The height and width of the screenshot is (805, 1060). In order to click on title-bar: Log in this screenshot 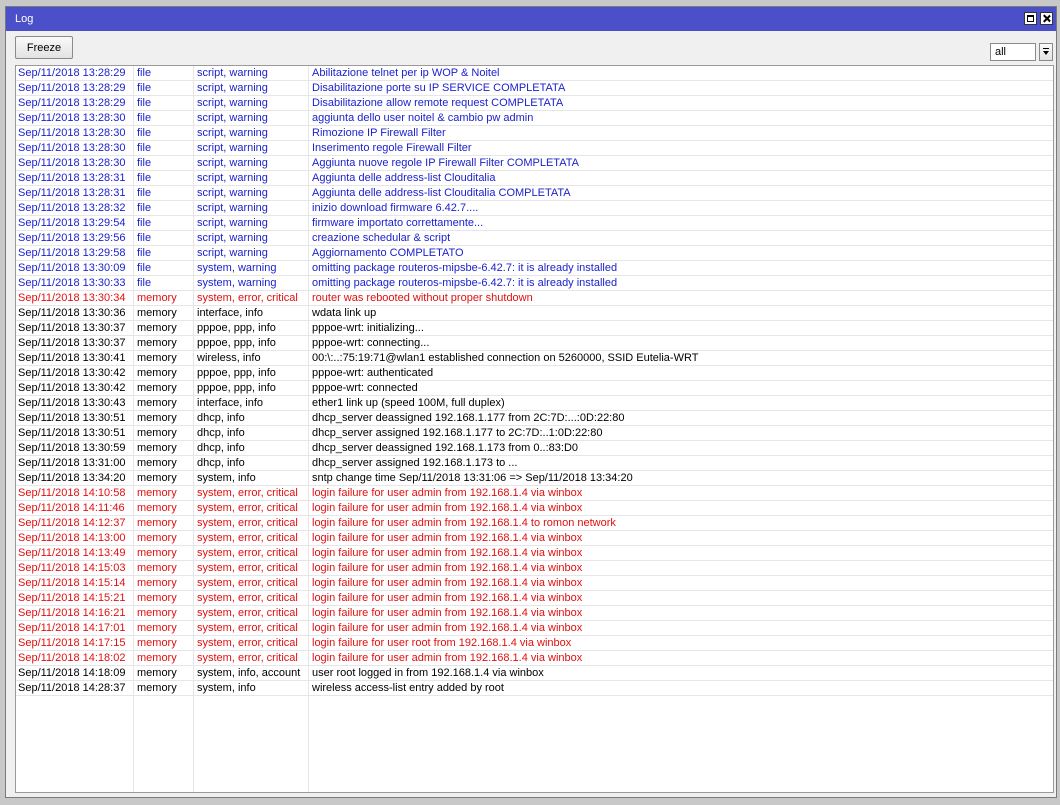, I will do `click(531, 19)`.